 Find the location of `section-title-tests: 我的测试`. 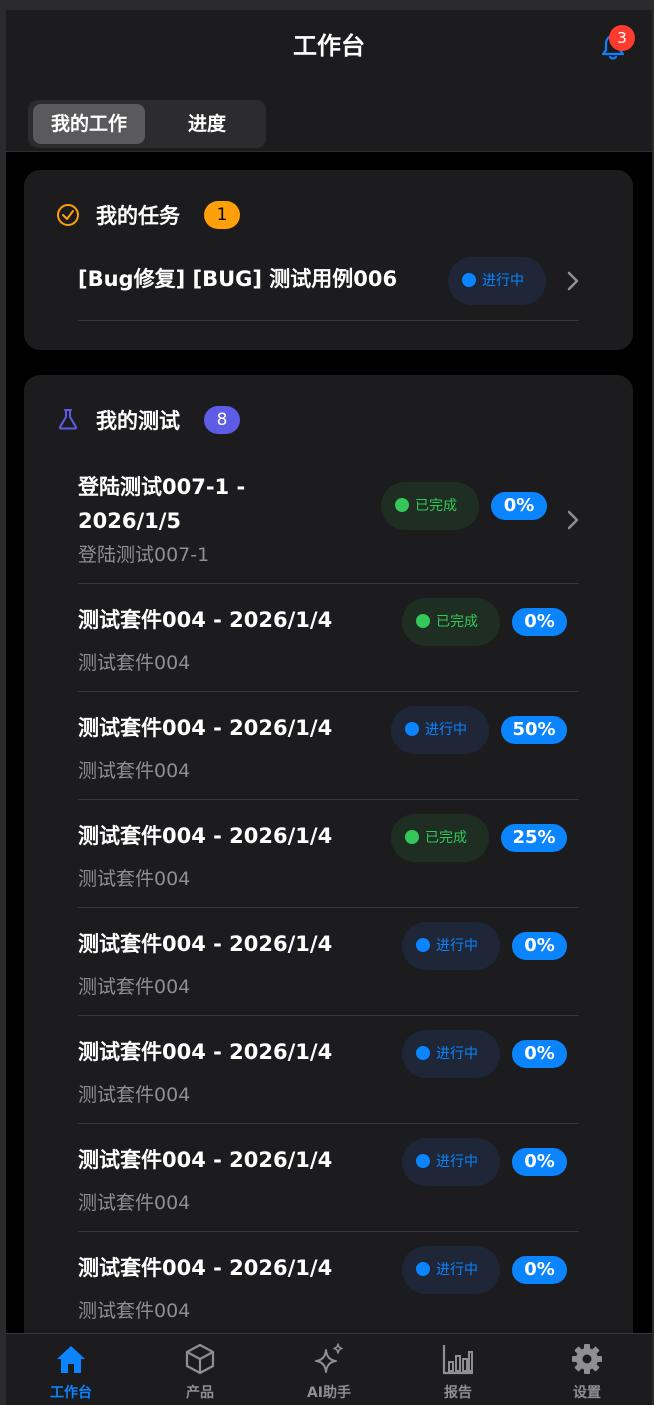

section-title-tests: 我的测试 is located at coordinates (138, 421).